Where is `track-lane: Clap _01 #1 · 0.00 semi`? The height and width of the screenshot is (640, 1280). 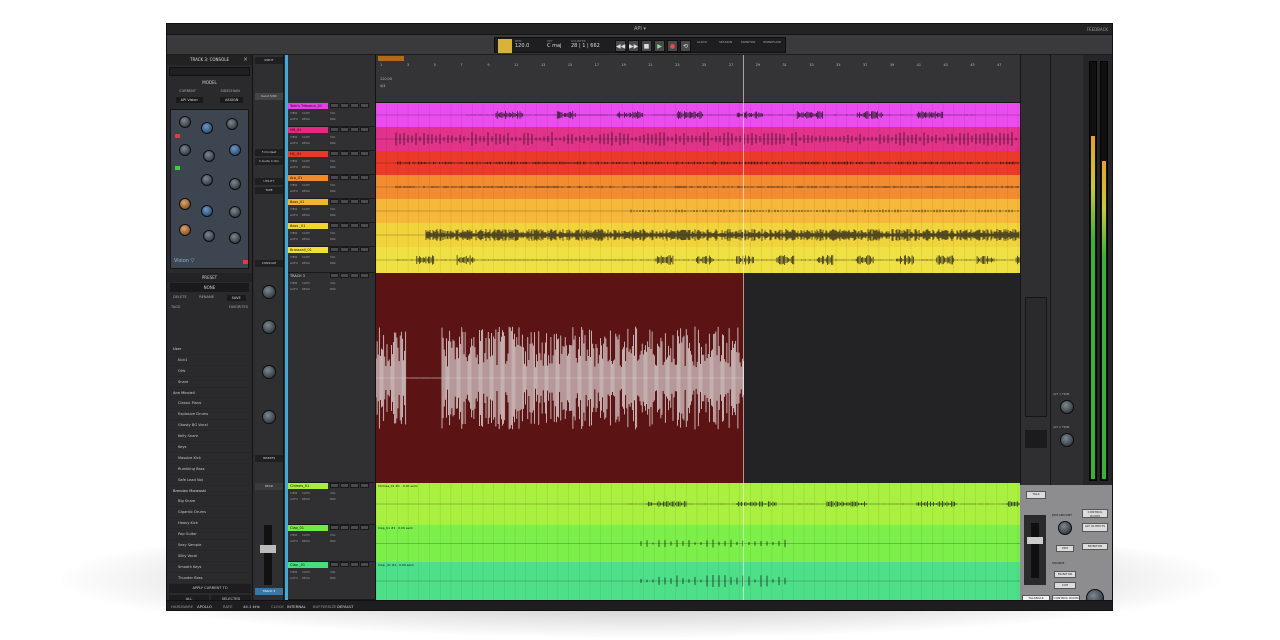 track-lane: Clap _01 #1 · 0.00 semi is located at coordinates (698, 581).